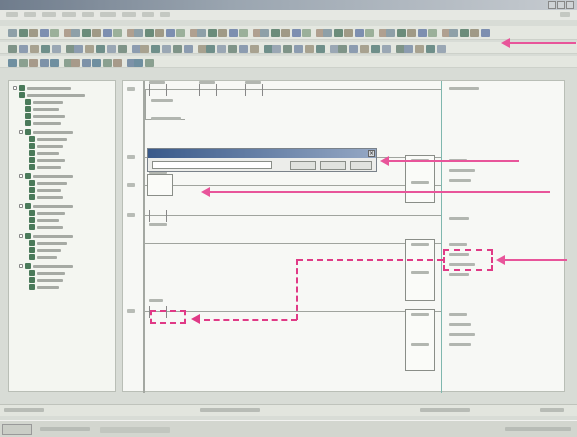 Image resolution: width=577 pixels, height=437 pixels. Describe the element at coordinates (333, 165) in the screenshot. I see `exit-button` at that location.